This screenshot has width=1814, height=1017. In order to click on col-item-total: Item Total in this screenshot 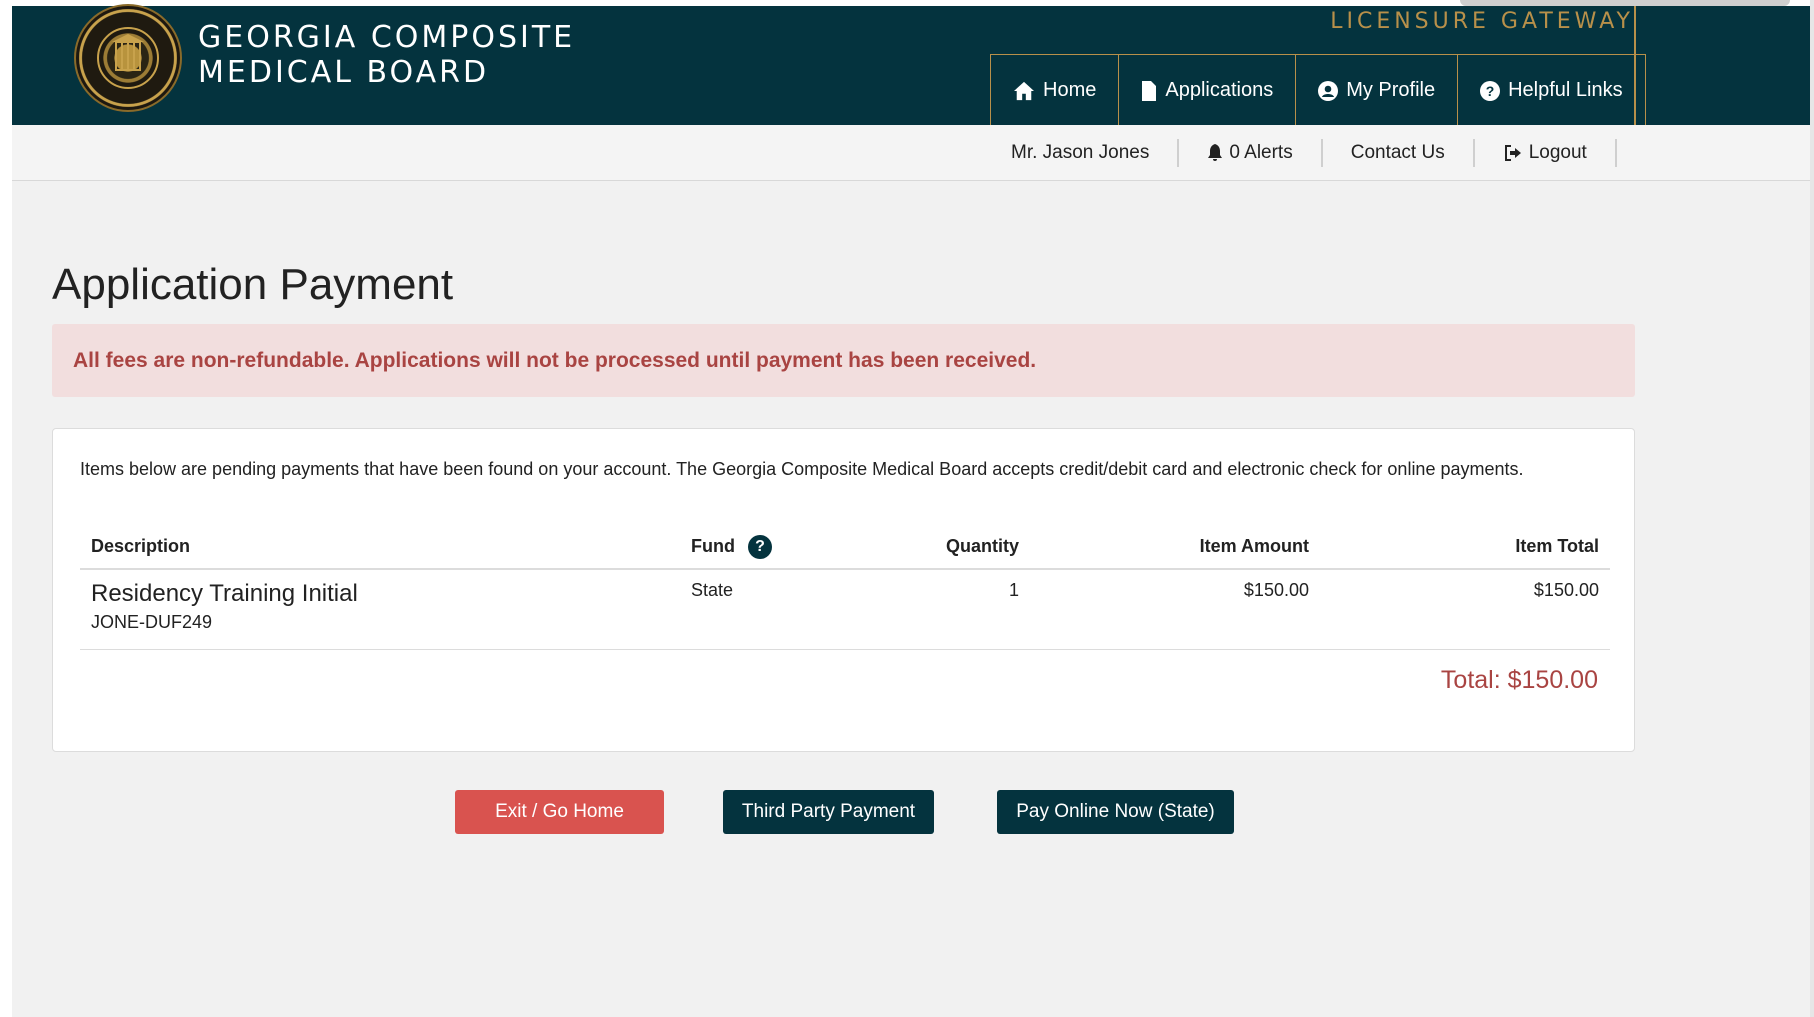, I will do `click(1465, 547)`.